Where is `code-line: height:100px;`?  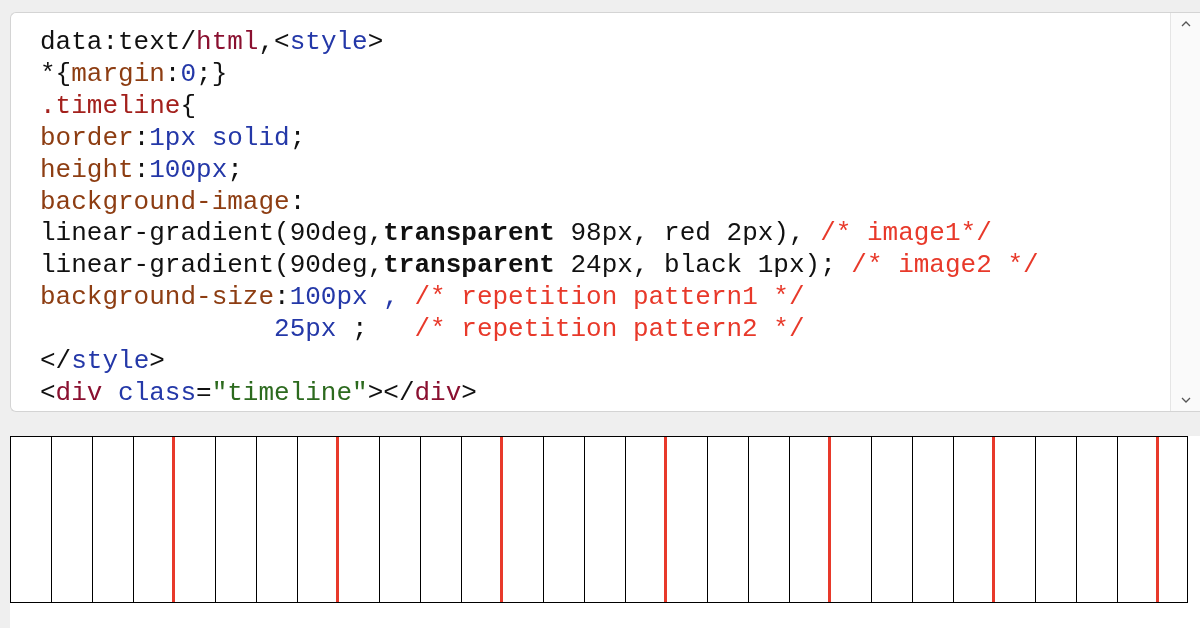
code-line: height:100px; is located at coordinates (141, 170).